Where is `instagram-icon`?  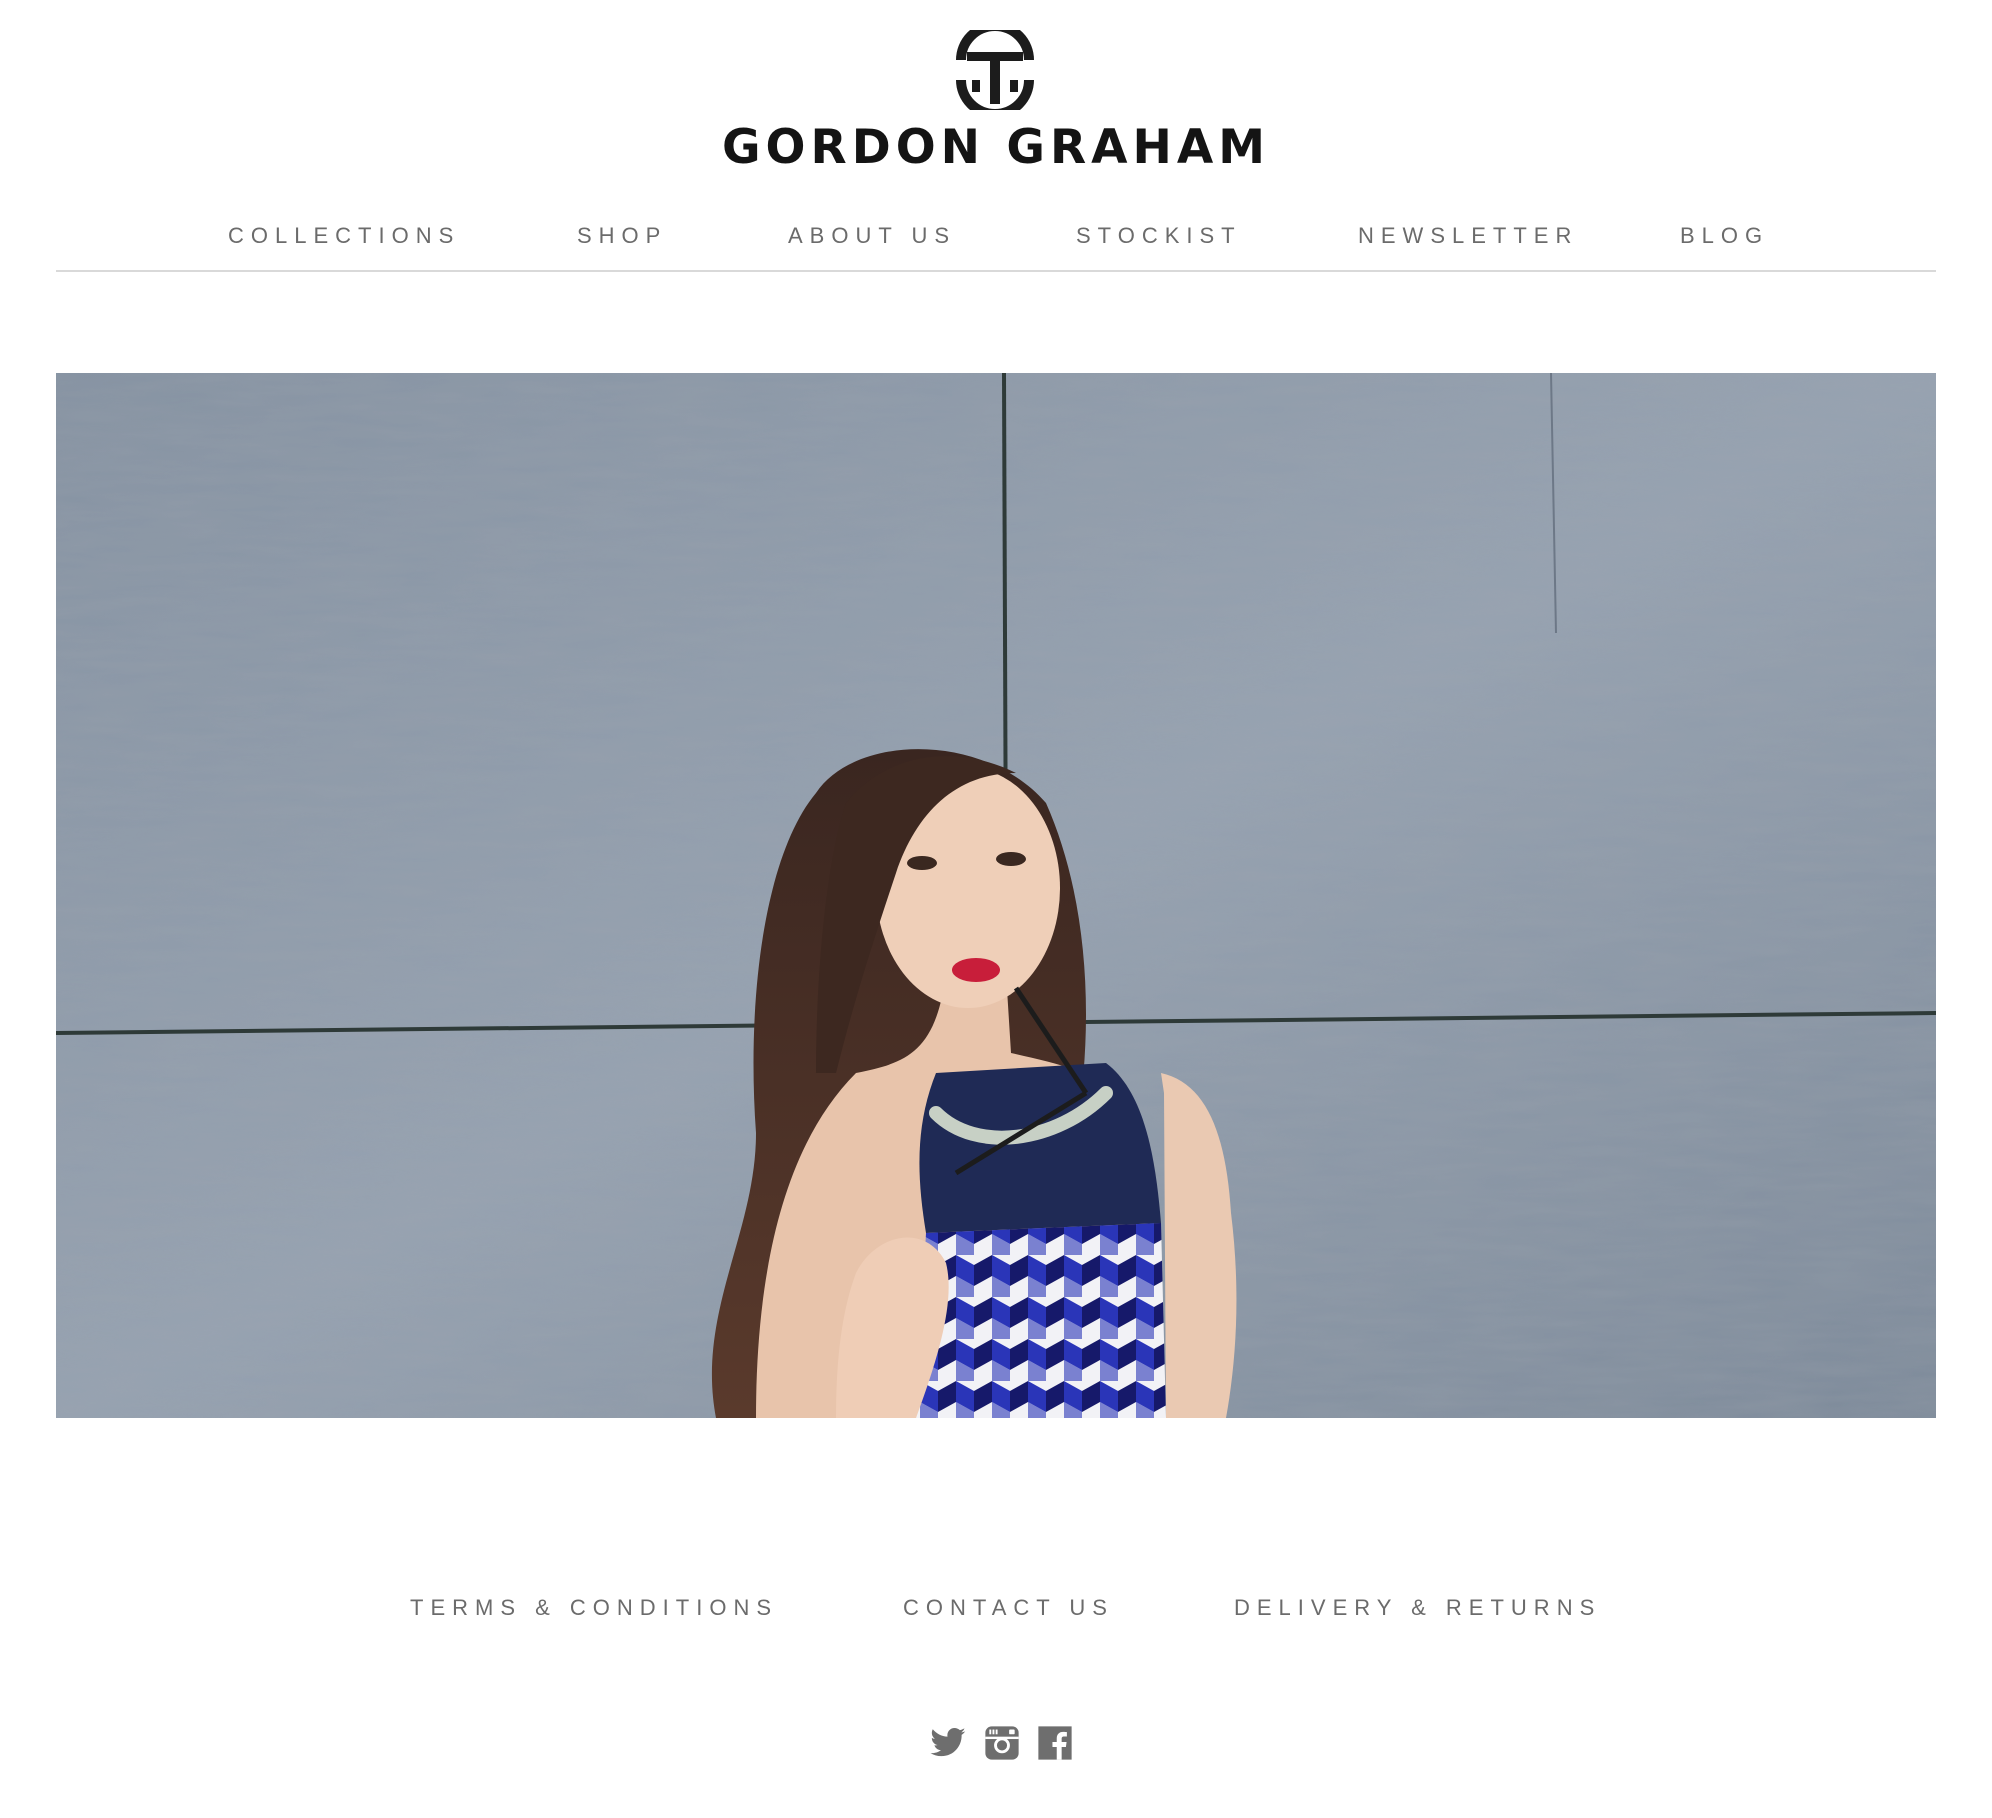 instagram-icon is located at coordinates (1002, 1743).